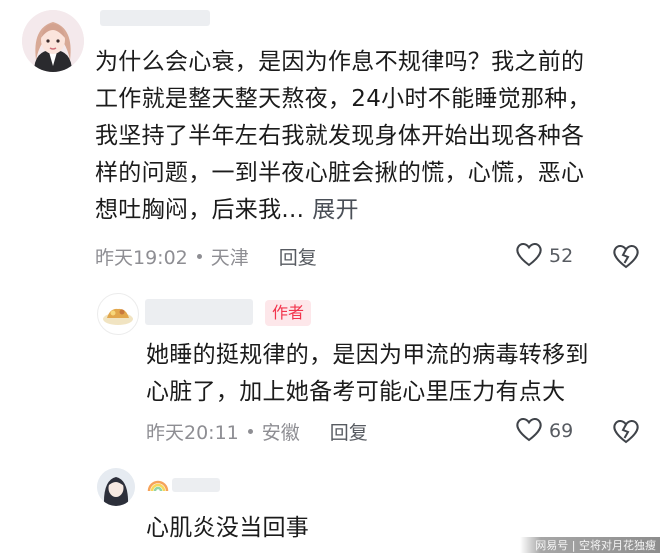 This screenshot has height=553, width=660. Describe the element at coordinates (375, 210) in the screenshot. I see `comment-line: 想吐胸闷，后来我... 展开` at that location.